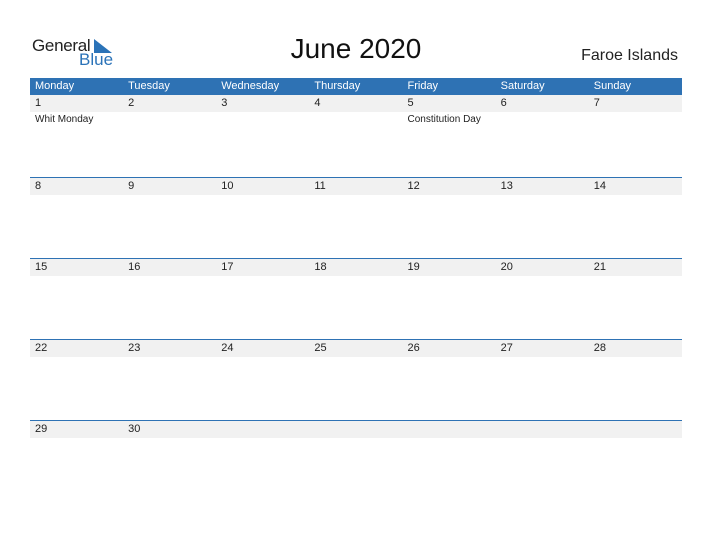 The image size is (712, 550). What do you see at coordinates (356, 348) in the screenshot?
I see `date-row: 22 23 24 25 26 27 28` at bounding box center [356, 348].